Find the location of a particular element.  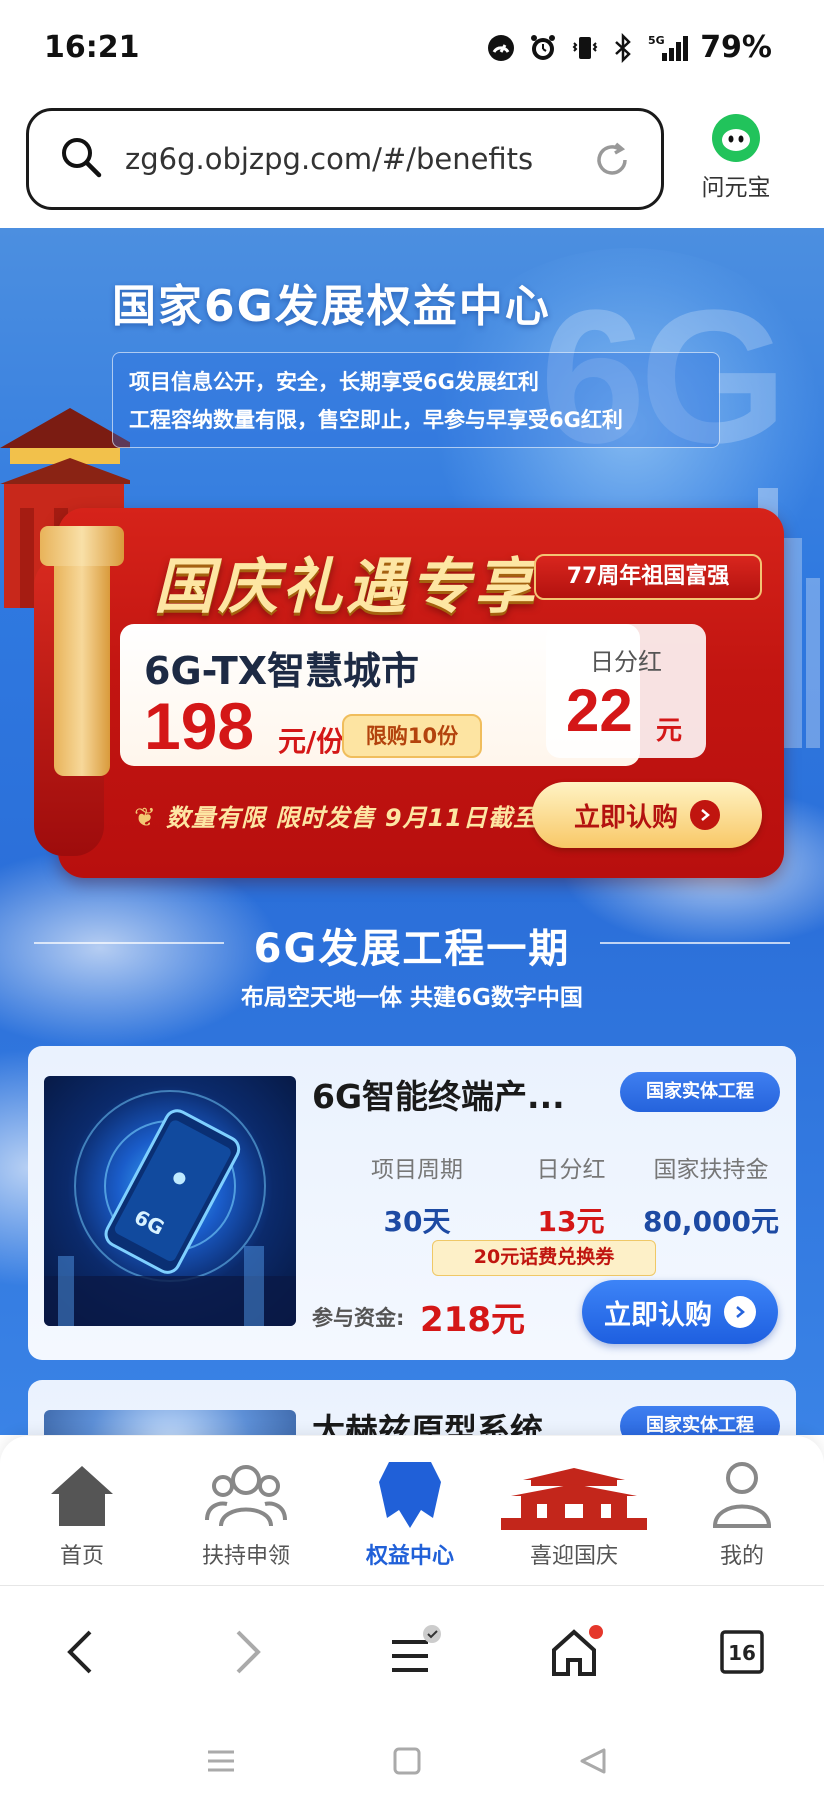

tab-home: 首页 is located at coordinates (82, 1510).